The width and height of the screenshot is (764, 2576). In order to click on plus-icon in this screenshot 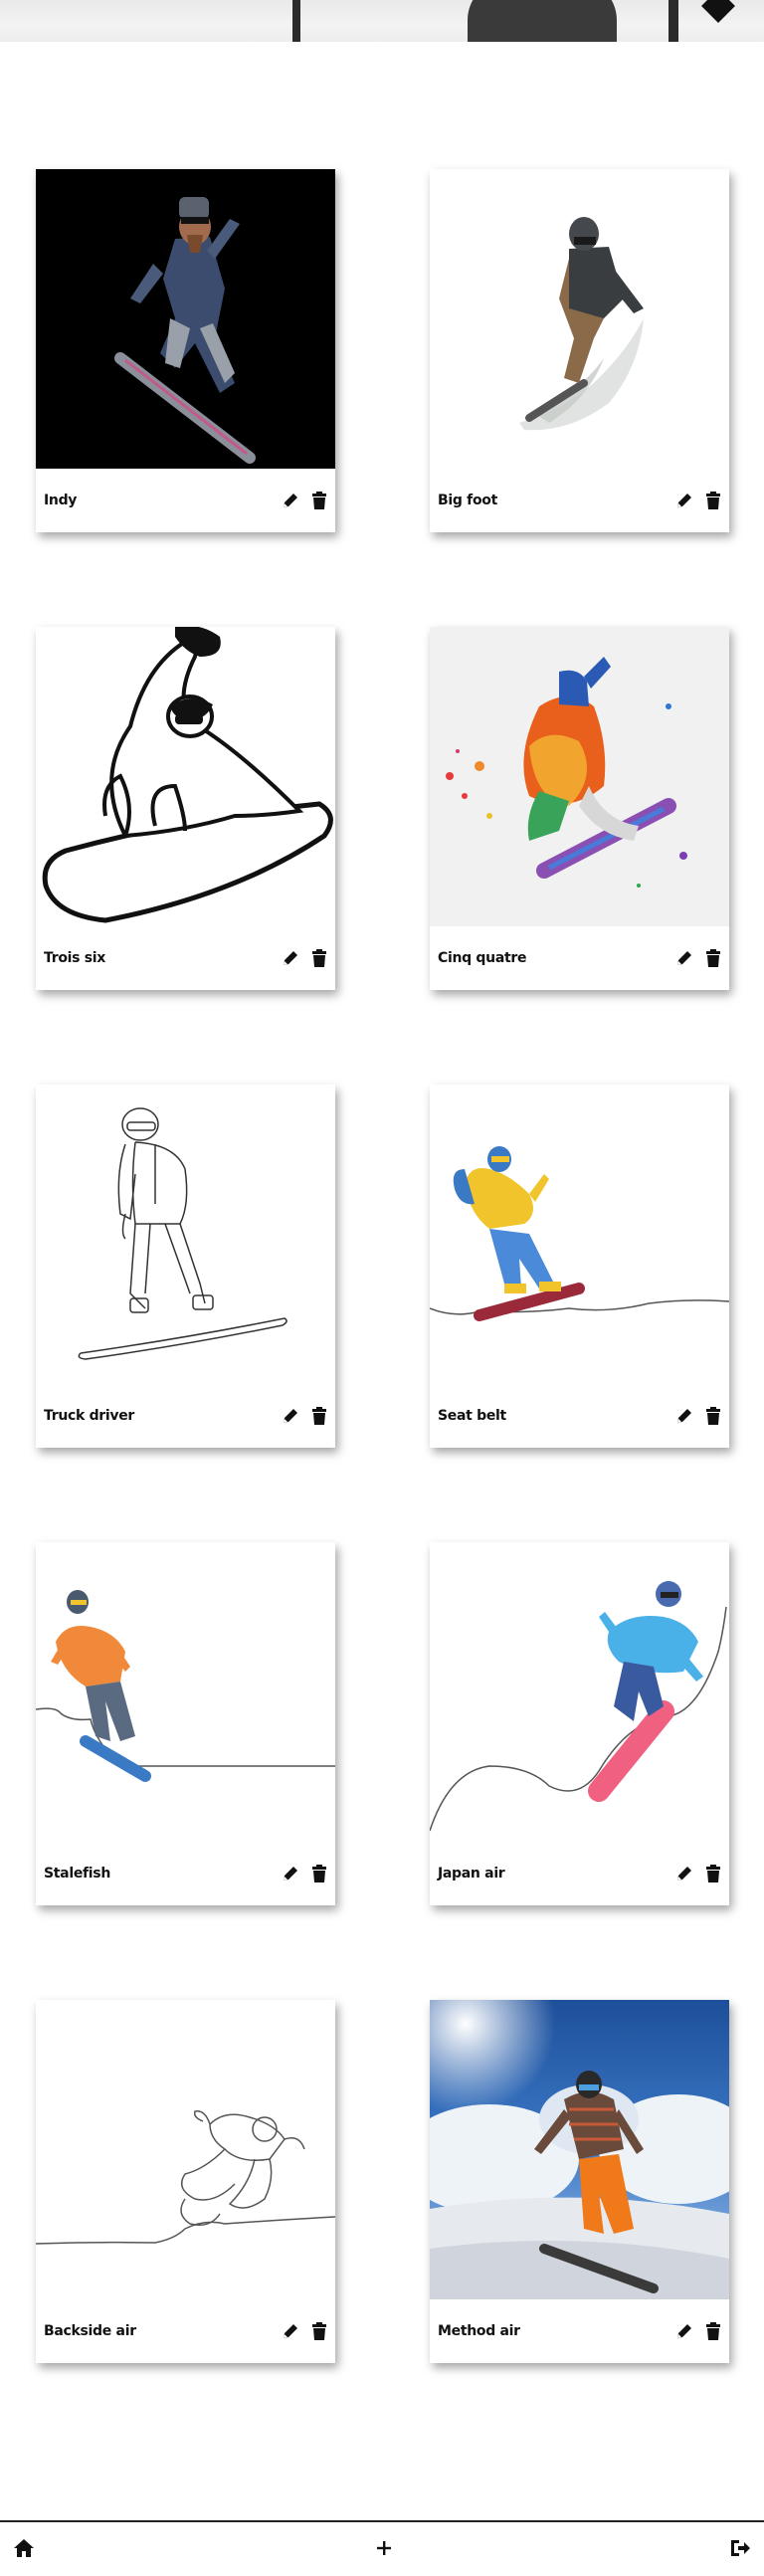, I will do `click(384, 2548)`.